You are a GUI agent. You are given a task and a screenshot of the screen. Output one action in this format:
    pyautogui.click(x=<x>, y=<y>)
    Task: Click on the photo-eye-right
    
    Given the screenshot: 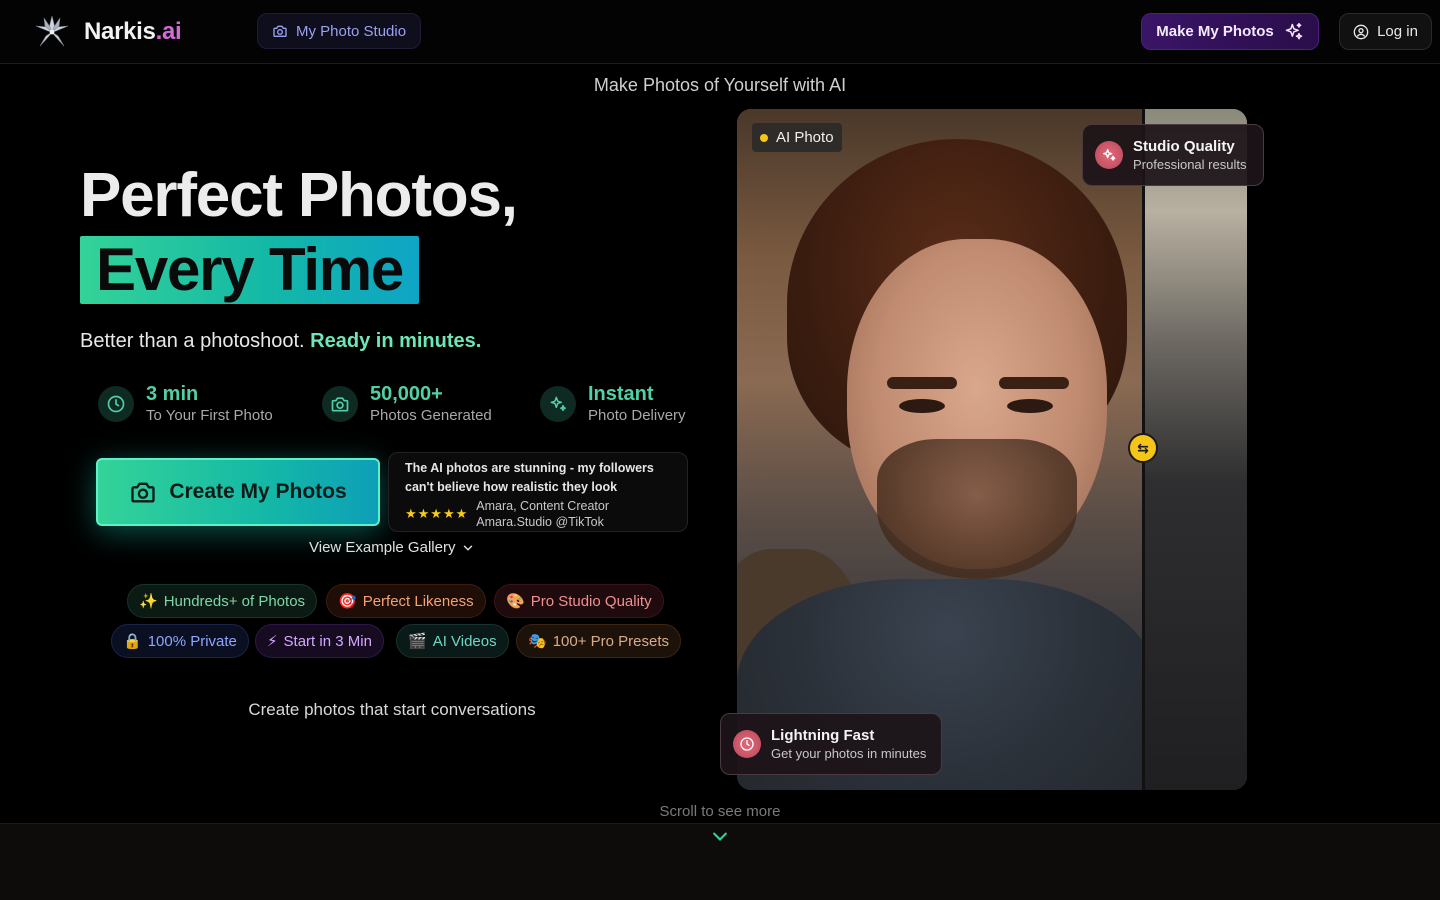 What is the action you would take?
    pyautogui.click(x=1030, y=406)
    